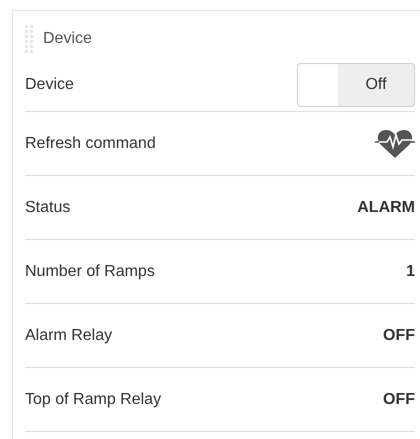  I want to click on toggle-switch: Off, so click(356, 85).